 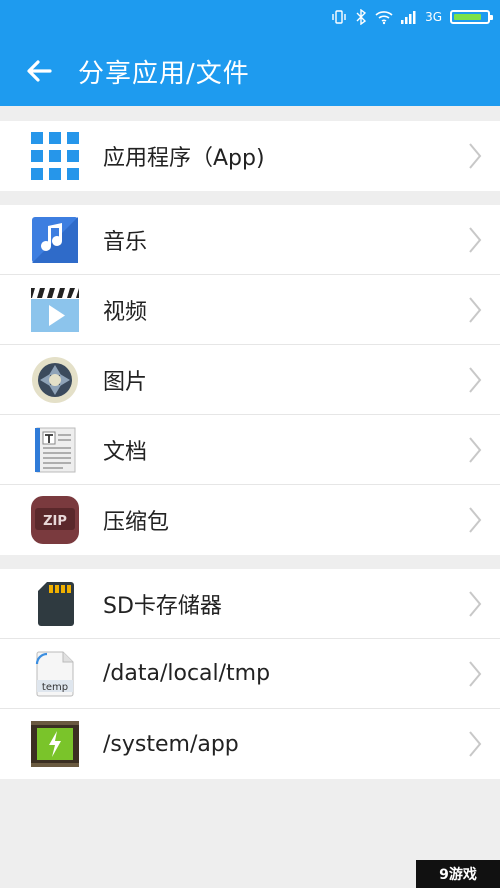 I want to click on list-item-data-local-tmp: temp /data/local/tmp, so click(x=250, y=674).